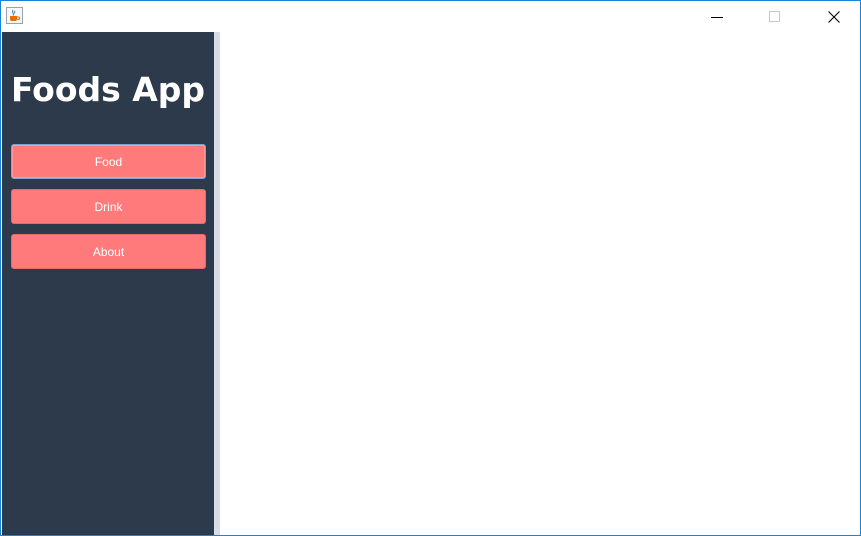  I want to click on drink-button: Drink, so click(108, 206).